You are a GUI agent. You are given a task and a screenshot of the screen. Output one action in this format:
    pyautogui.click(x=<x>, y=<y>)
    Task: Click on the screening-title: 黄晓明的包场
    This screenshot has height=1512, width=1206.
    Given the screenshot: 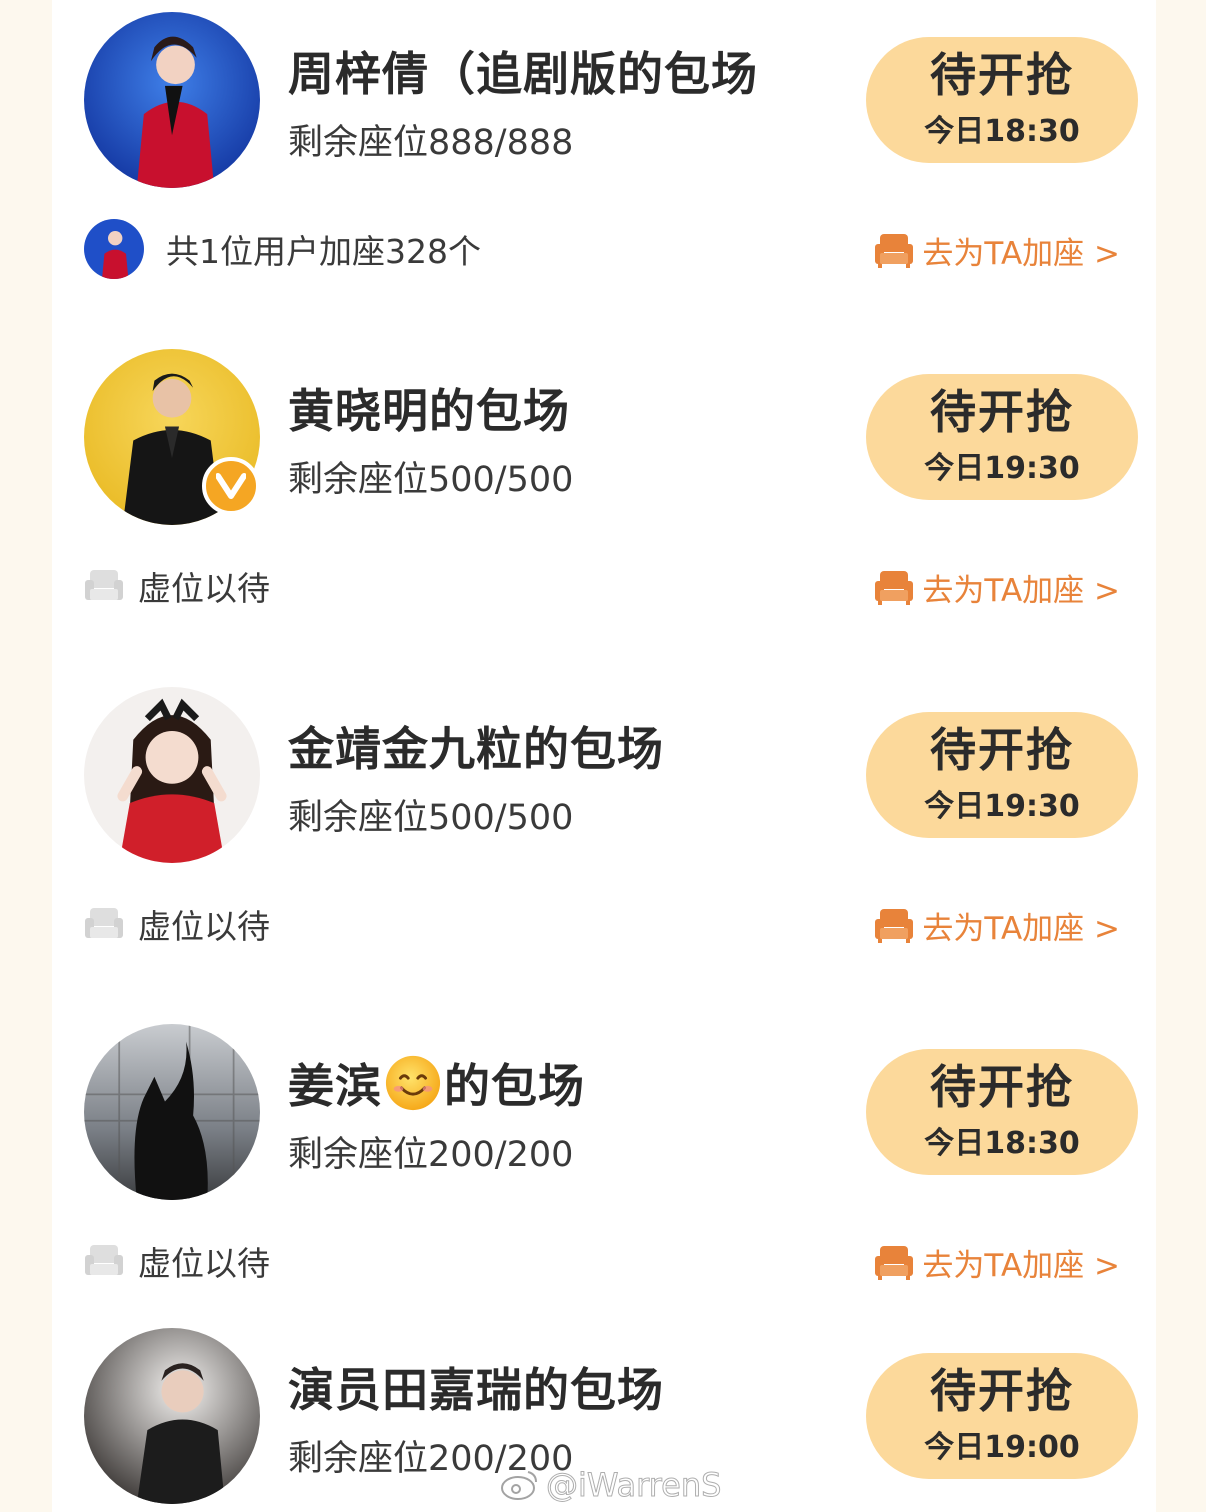 What is the action you would take?
    pyautogui.click(x=429, y=411)
    